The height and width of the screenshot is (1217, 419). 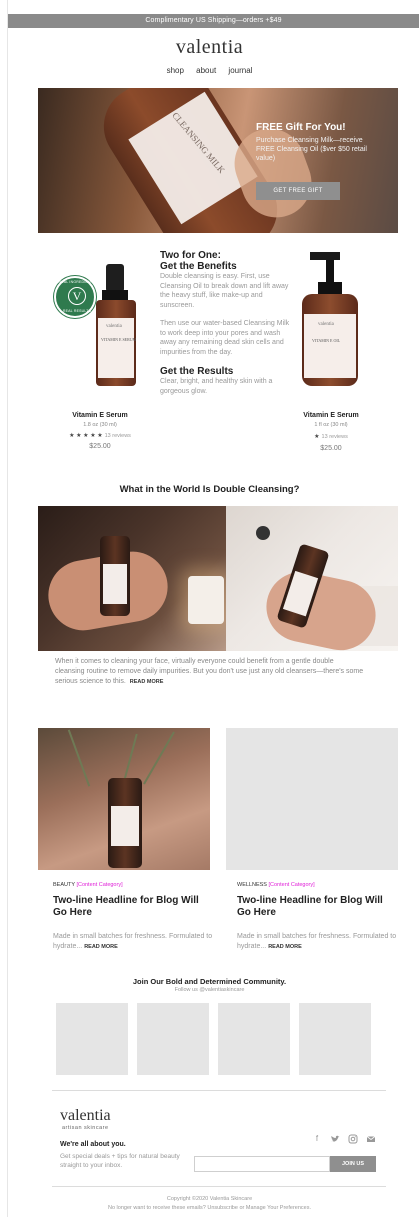 I want to click on footer-divider-top, so click(x=219, y=1090).